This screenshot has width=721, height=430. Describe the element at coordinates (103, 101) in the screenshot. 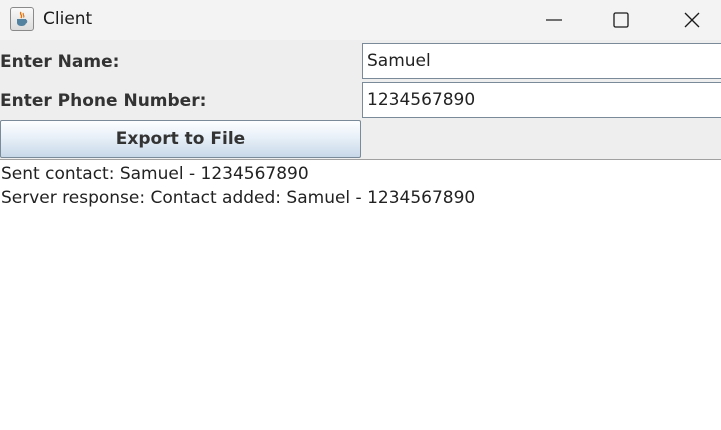

I see `phone-label: Enter Phone Number:` at that location.